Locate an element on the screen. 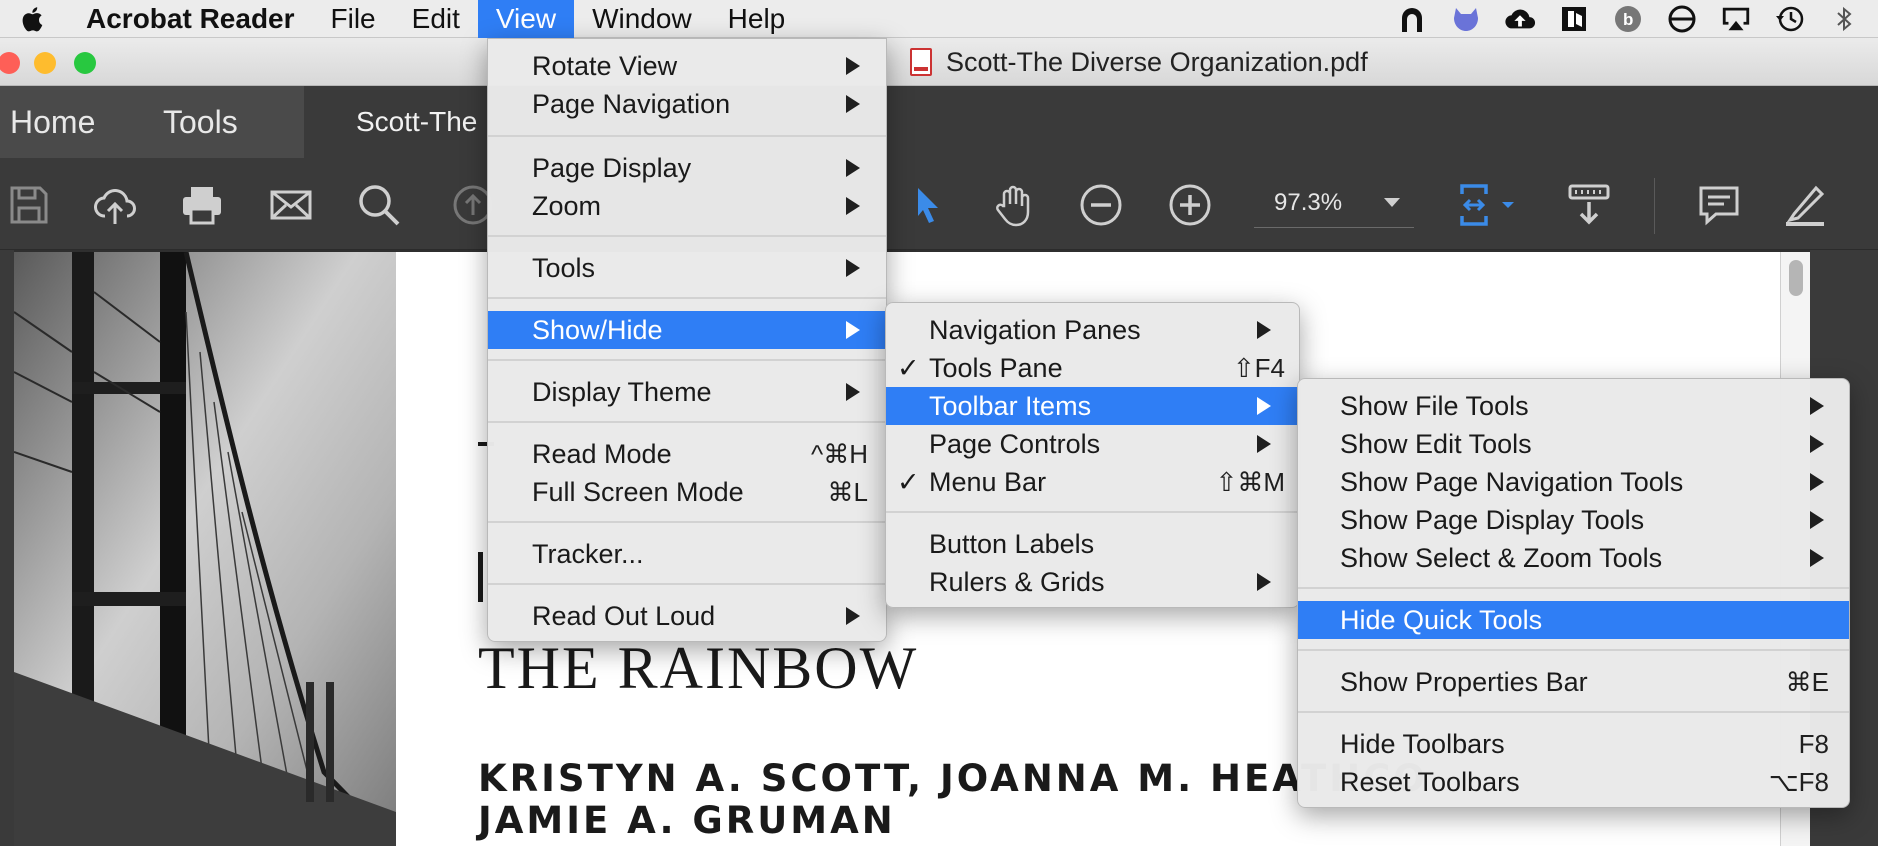 The image size is (1878, 846). menu-item-reset-toolbars: Reset Toolbars ⌥F8 is located at coordinates (1573, 782).